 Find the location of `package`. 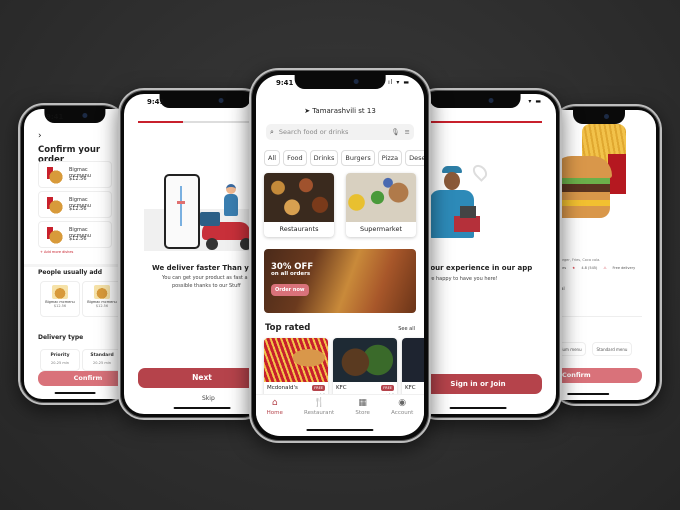

package is located at coordinates (467, 224).